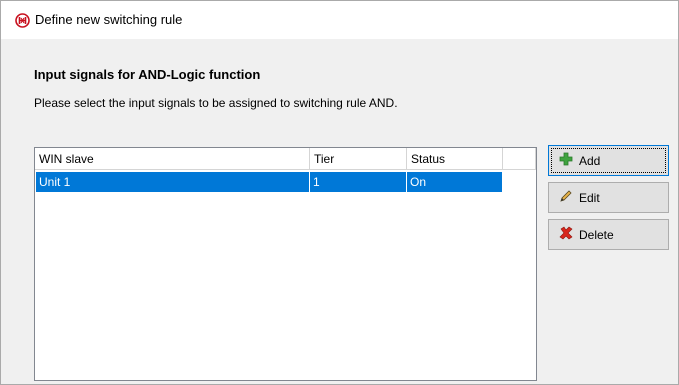  What do you see at coordinates (590, 160) in the screenshot?
I see `add-button-label: Add` at bounding box center [590, 160].